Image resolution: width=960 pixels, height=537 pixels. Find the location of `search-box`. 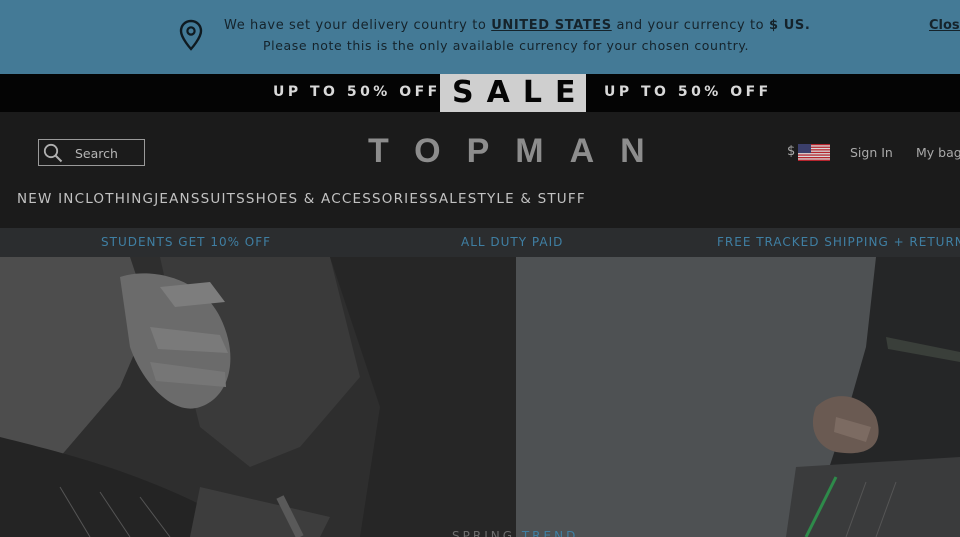

search-box is located at coordinates (91, 152).